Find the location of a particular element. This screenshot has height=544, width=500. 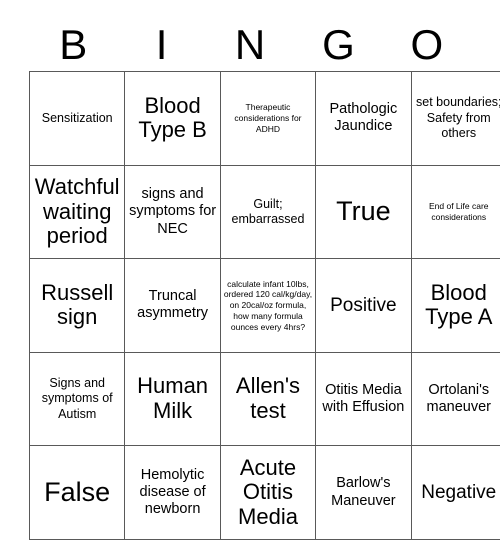

bingo-cell-text: set boundaries; Safety from others is located at coordinates (458, 117).